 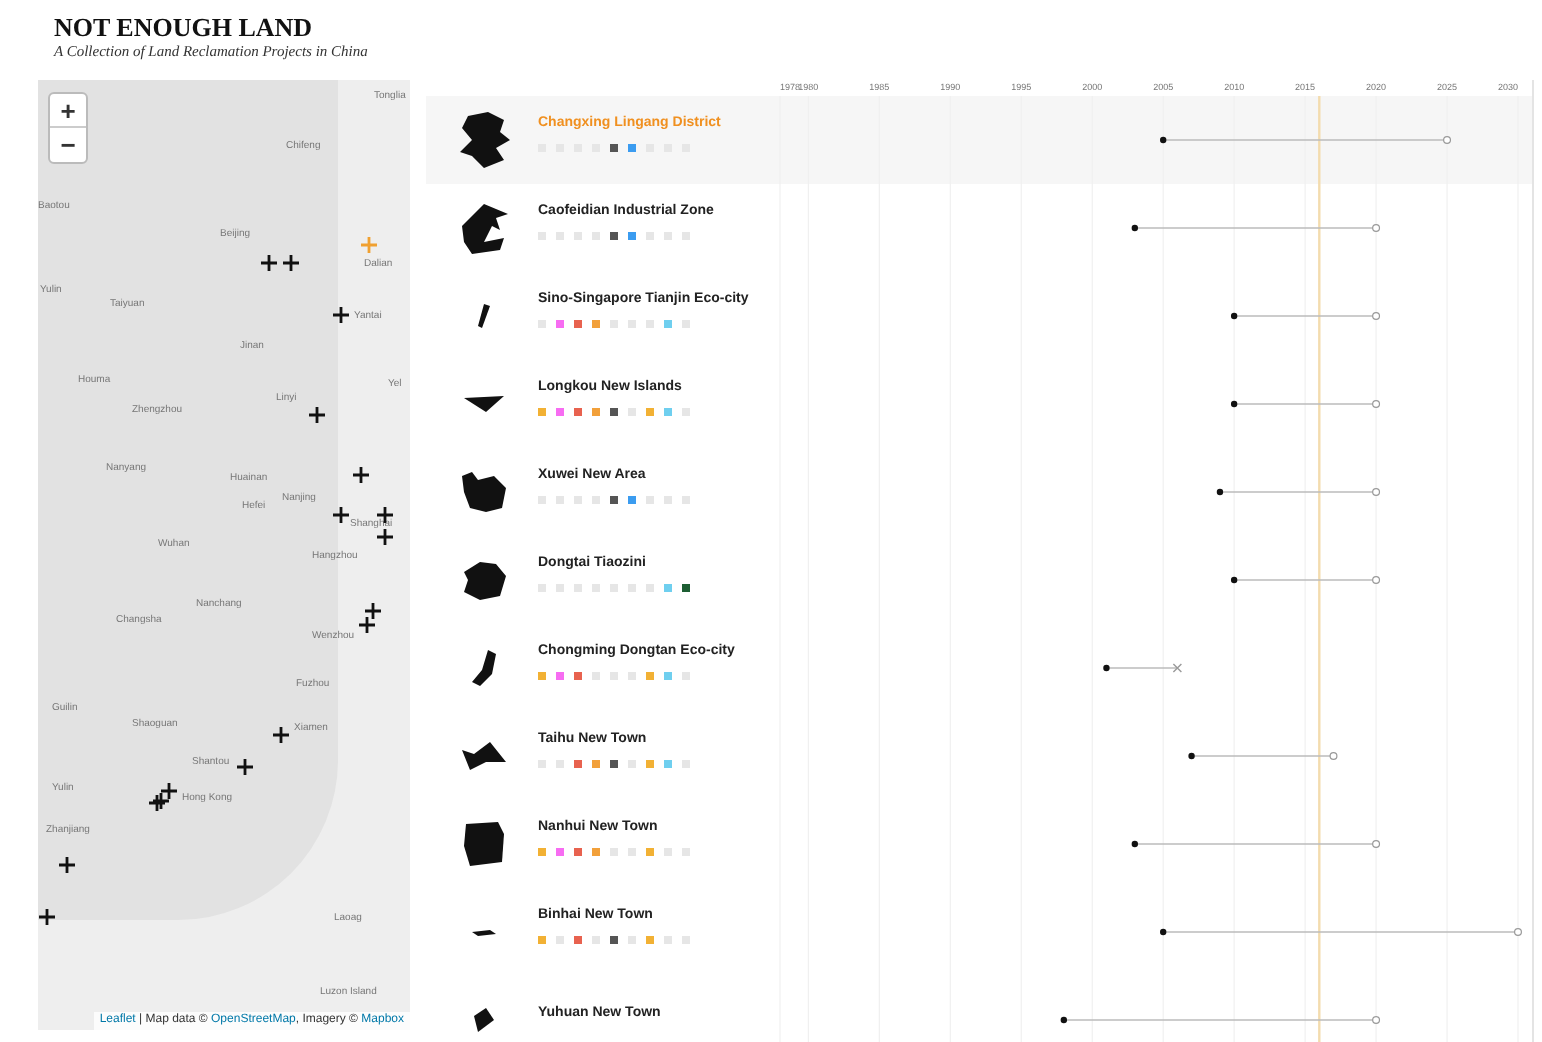 What do you see at coordinates (68, 111) in the screenshot?
I see `zoom-in-button: +` at bounding box center [68, 111].